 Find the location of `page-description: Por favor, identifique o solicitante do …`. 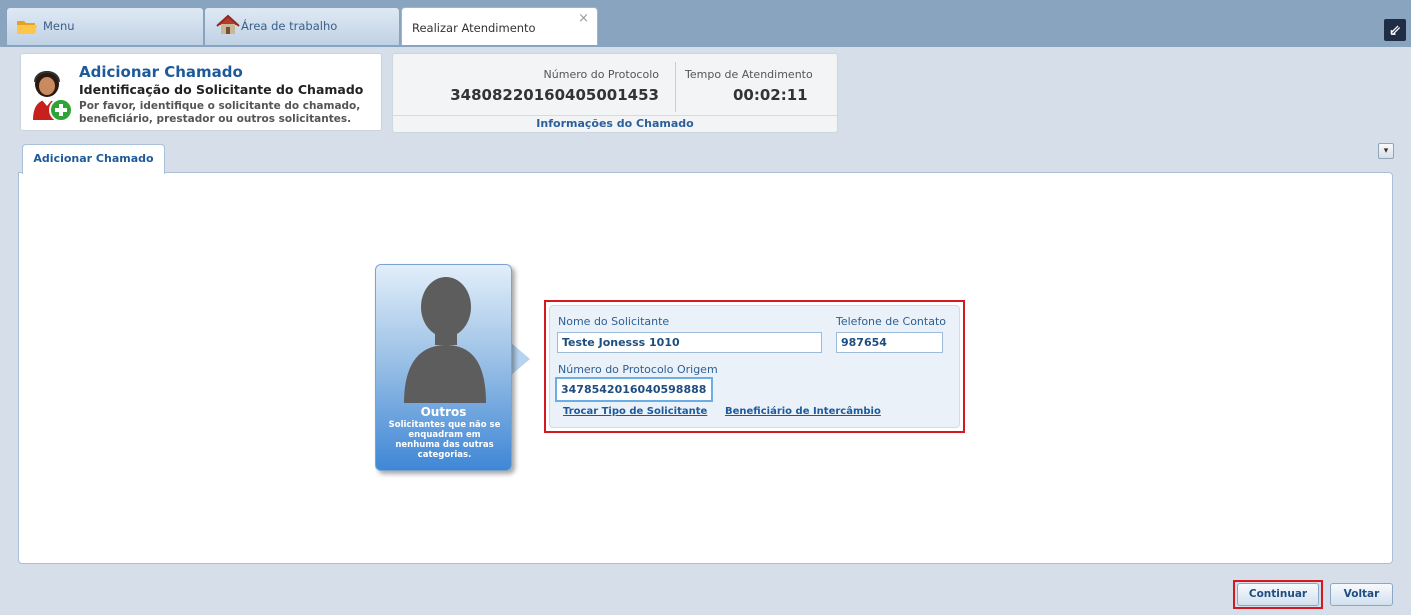

page-description: Por favor, identifique o solicitante do … is located at coordinates (220, 112).